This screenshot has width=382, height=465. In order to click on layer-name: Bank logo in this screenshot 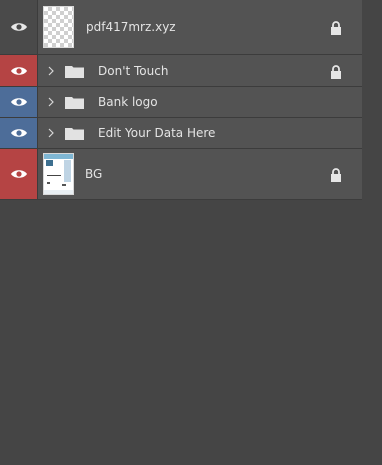, I will do `click(128, 102)`.